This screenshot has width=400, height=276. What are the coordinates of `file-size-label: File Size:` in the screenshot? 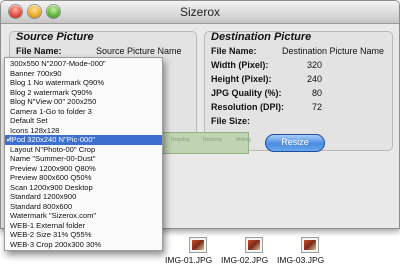 It's located at (231, 121).